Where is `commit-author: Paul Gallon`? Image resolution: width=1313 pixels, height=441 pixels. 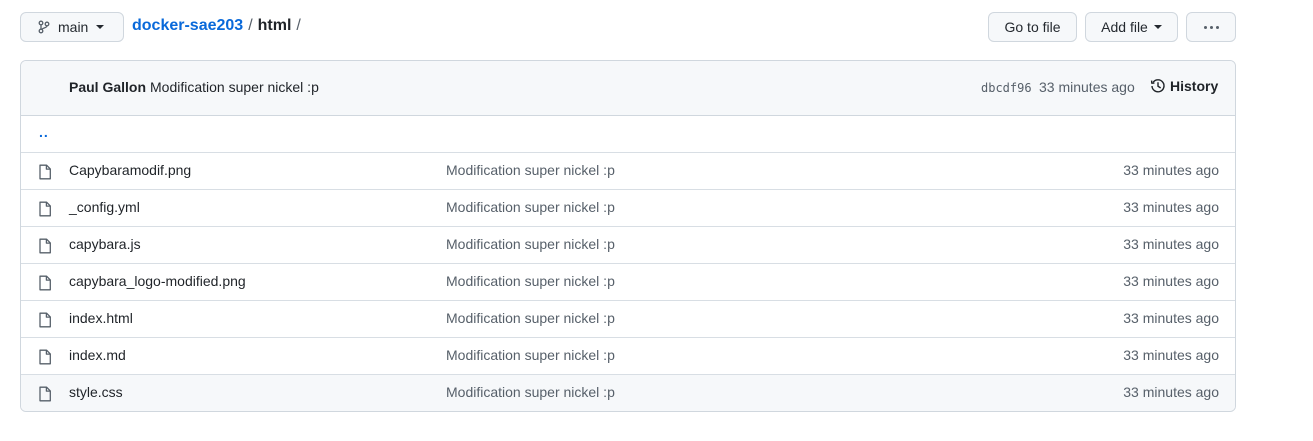 commit-author: Paul Gallon is located at coordinates (107, 87).